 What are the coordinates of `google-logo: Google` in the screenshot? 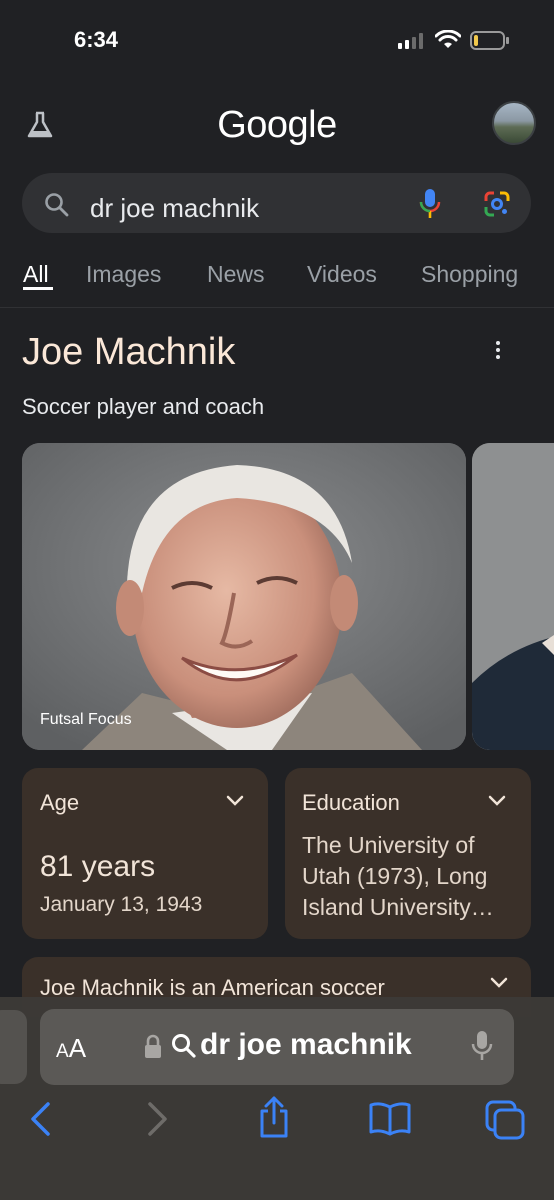 It's located at (277, 125).